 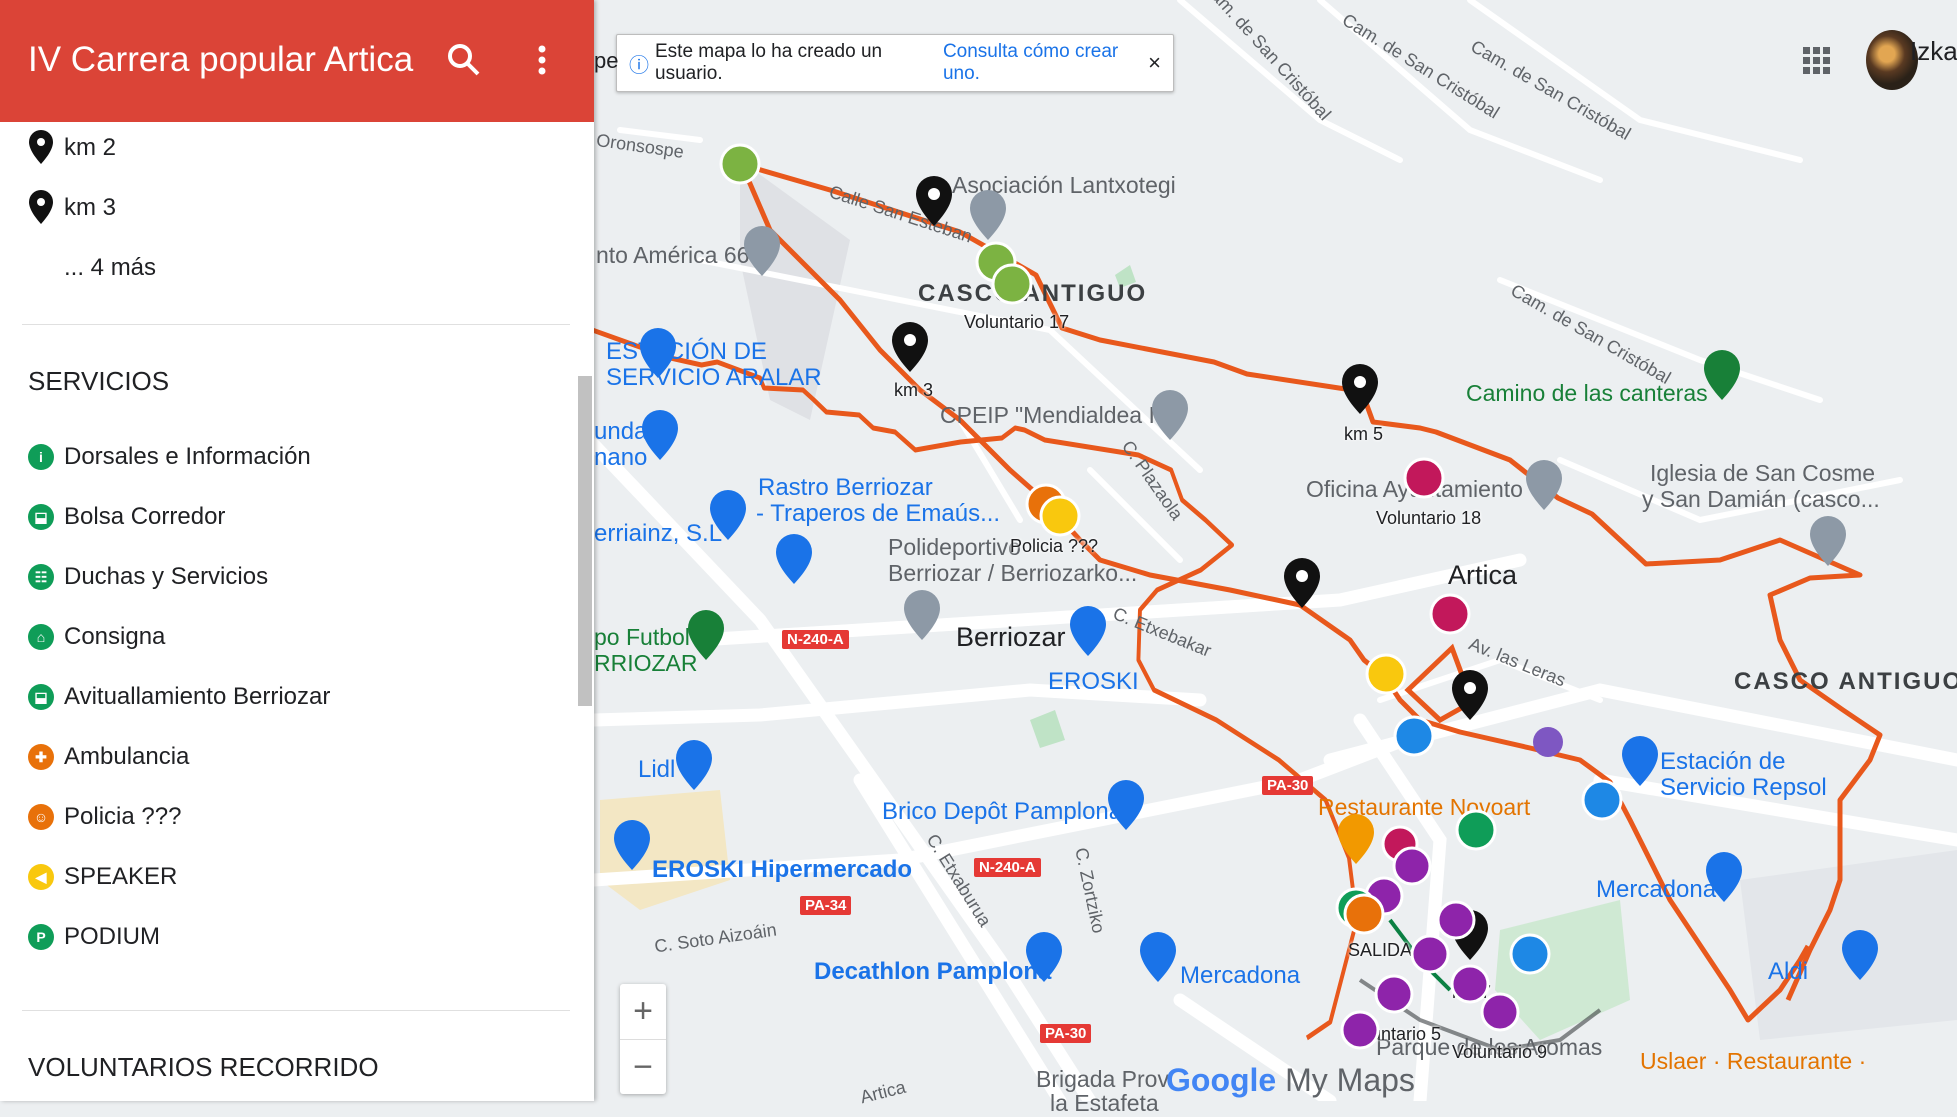 What do you see at coordinates (620, 432) in the screenshot?
I see `poi-label: unda` at bounding box center [620, 432].